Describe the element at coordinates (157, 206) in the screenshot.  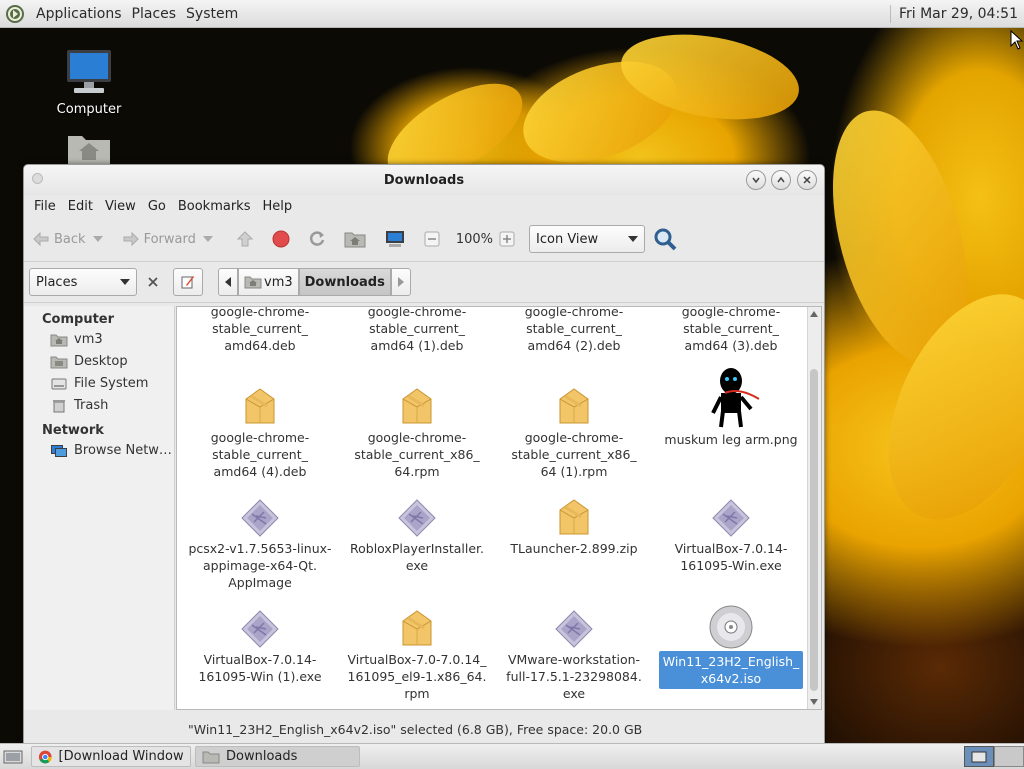
I see `menu-go: Go` at that location.